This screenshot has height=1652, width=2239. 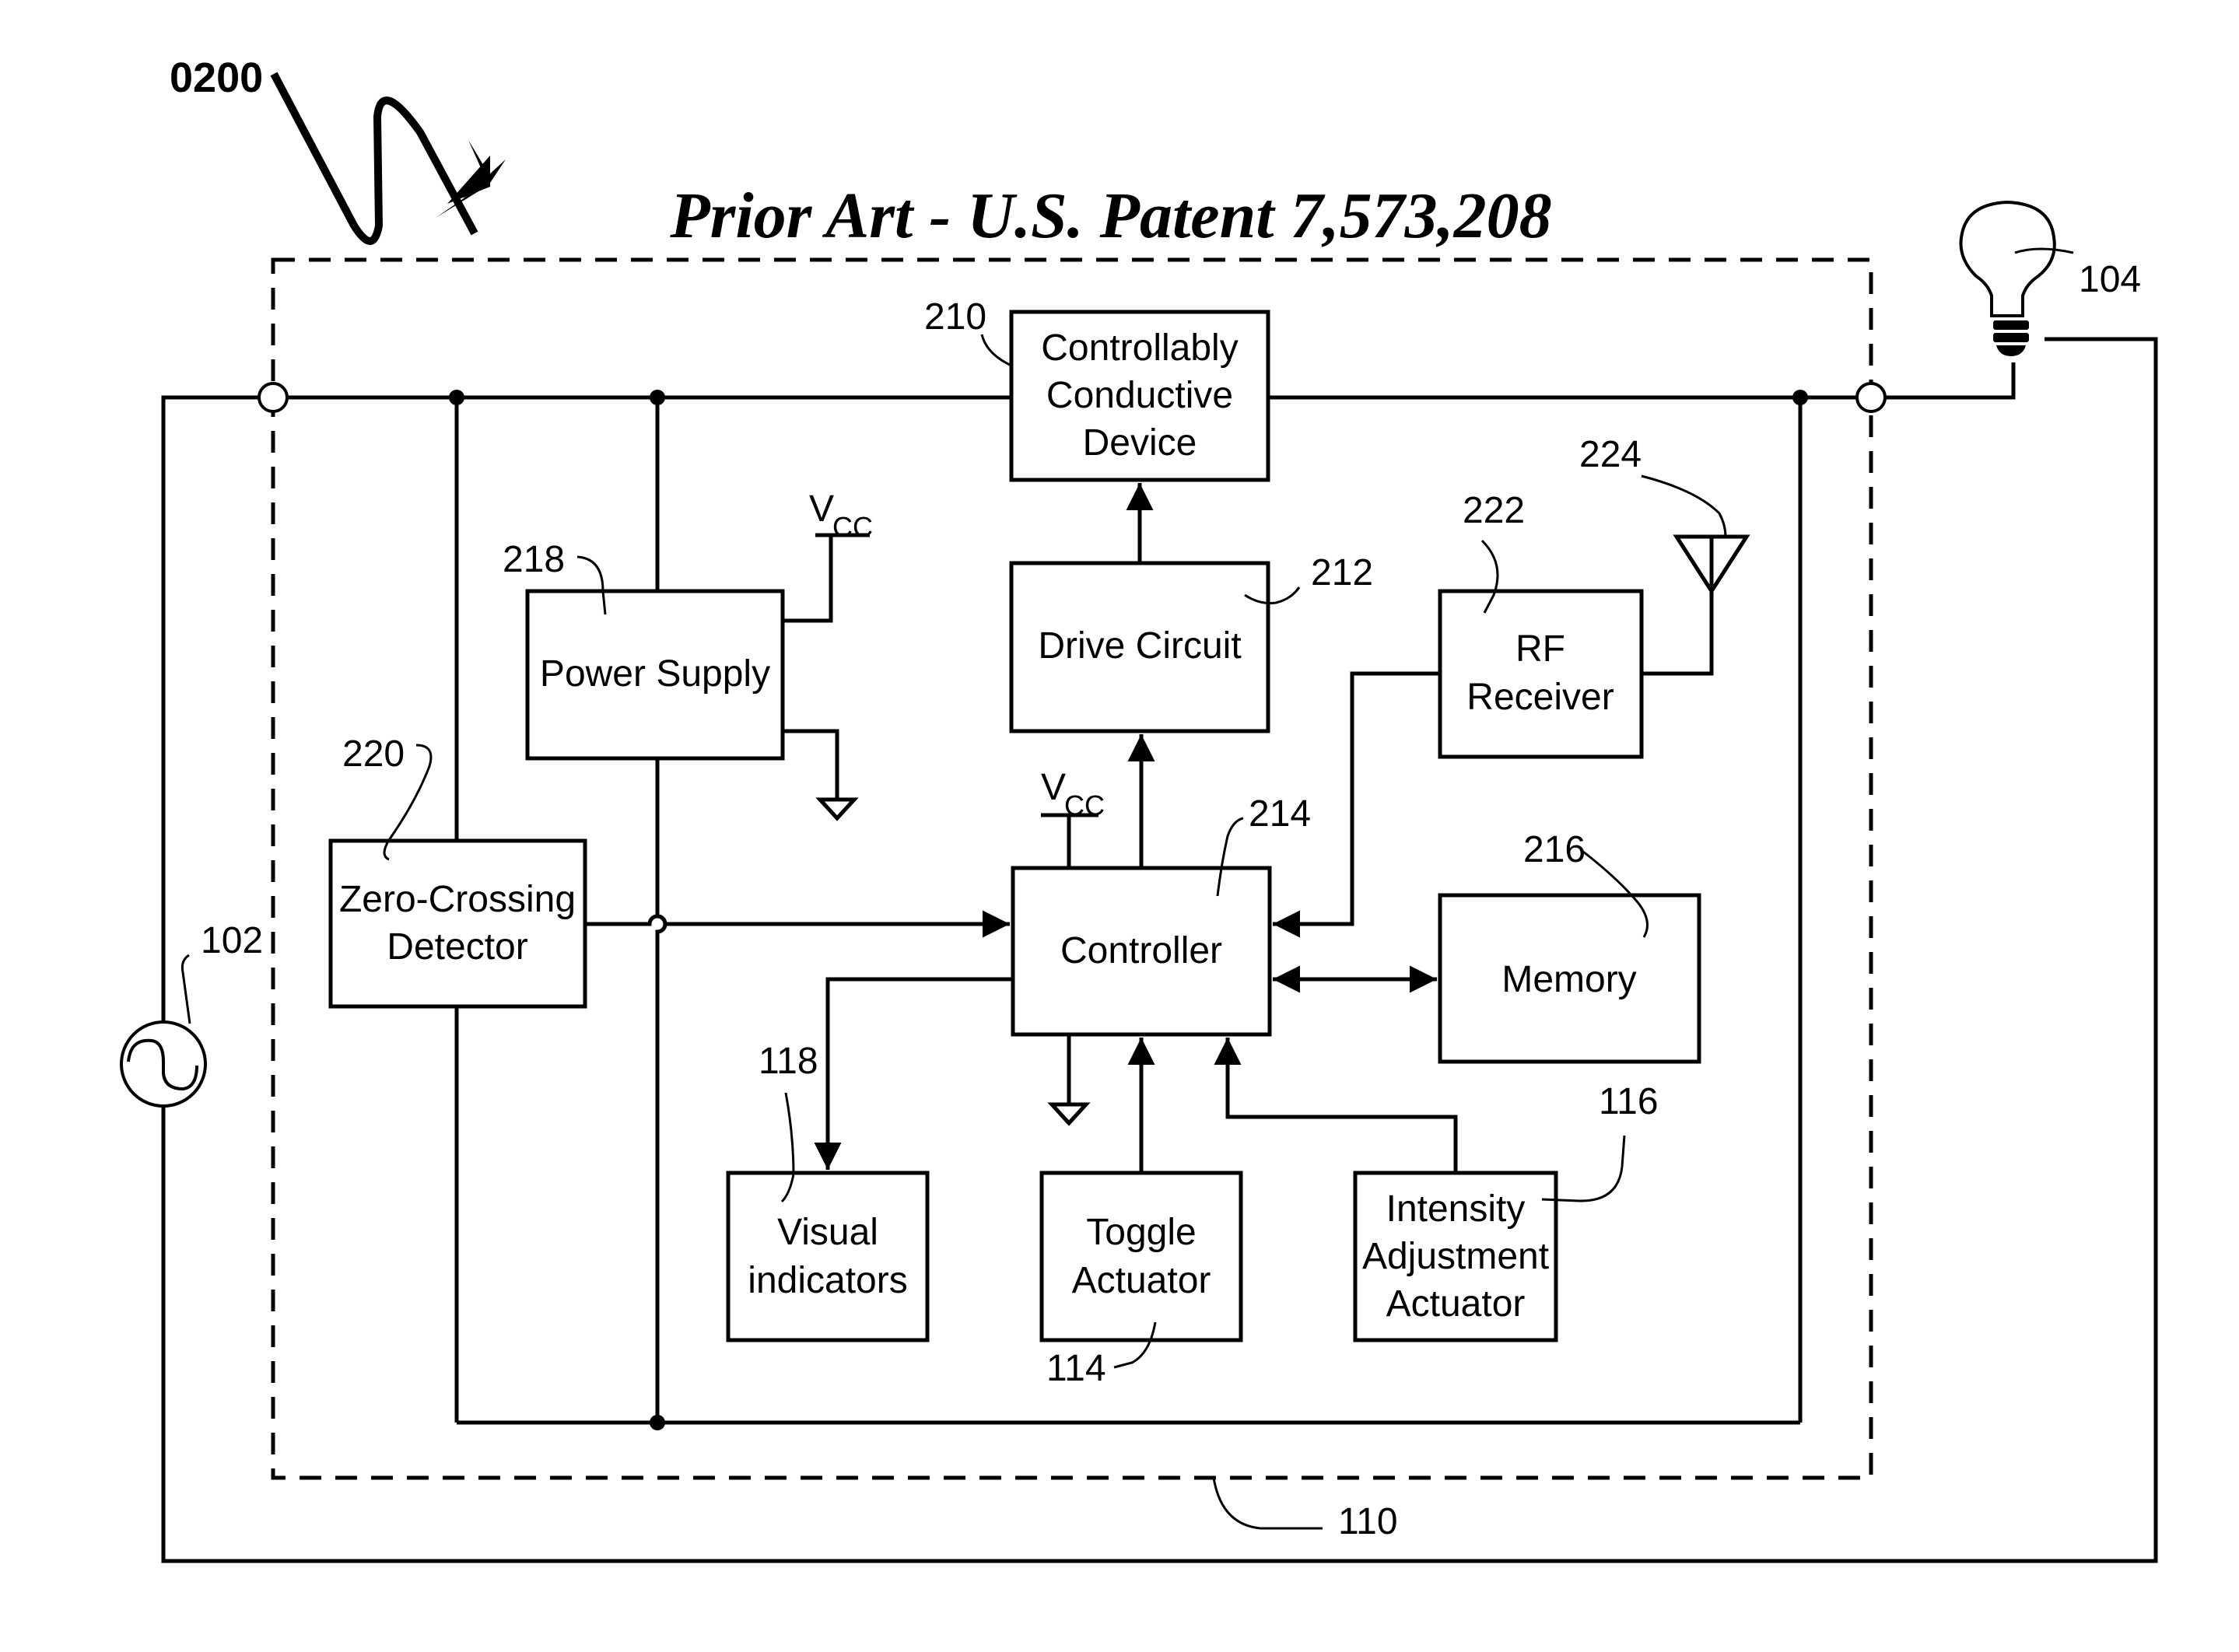 I want to click on rf-to-antenna-wire, so click(x=1678, y=606).